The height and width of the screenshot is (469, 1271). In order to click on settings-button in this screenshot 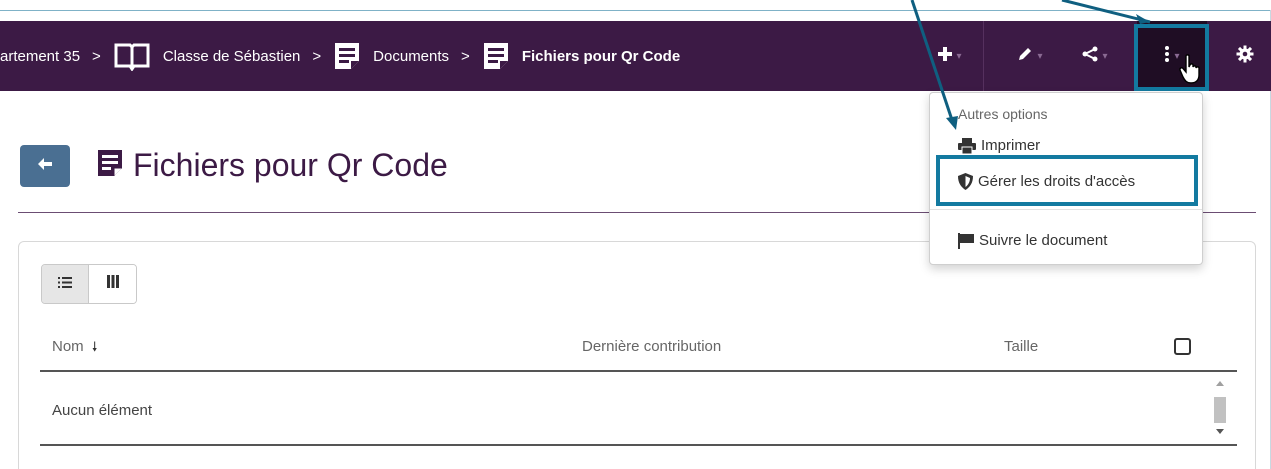, I will do `click(1245, 56)`.